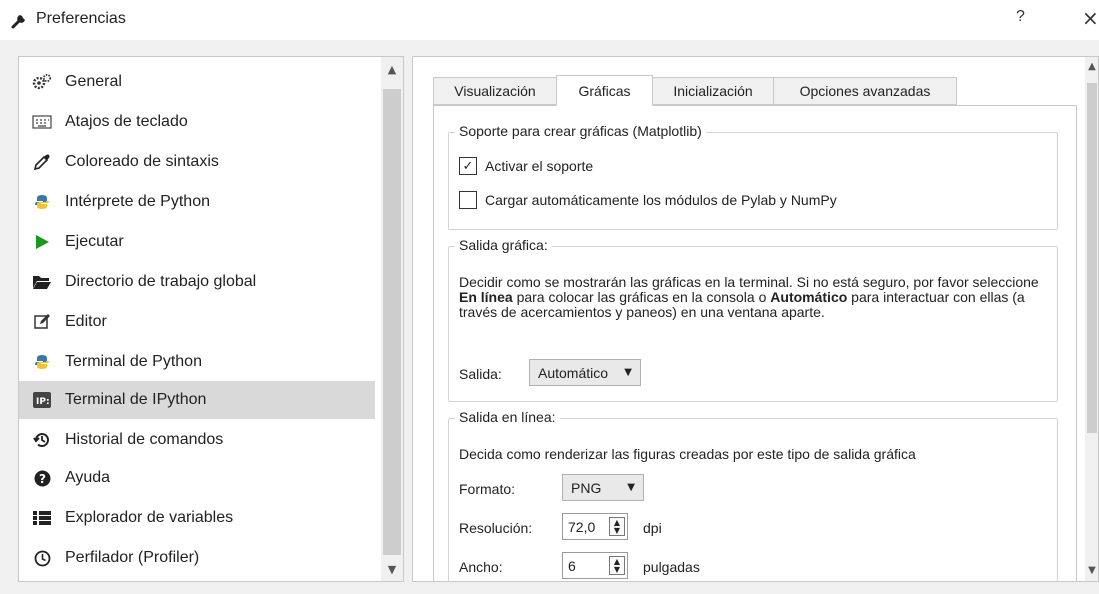 The height and width of the screenshot is (594, 1099). What do you see at coordinates (197, 322) in the screenshot?
I see `sidebar-item-editor: Editor` at bounding box center [197, 322].